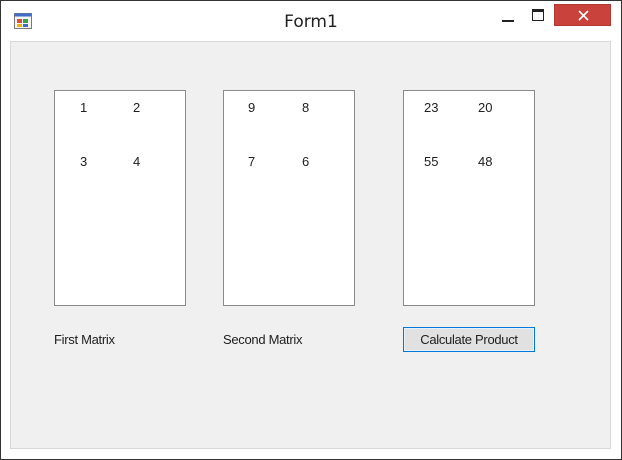  What do you see at coordinates (136, 107) in the screenshot?
I see `first-matrix-cell: 2` at bounding box center [136, 107].